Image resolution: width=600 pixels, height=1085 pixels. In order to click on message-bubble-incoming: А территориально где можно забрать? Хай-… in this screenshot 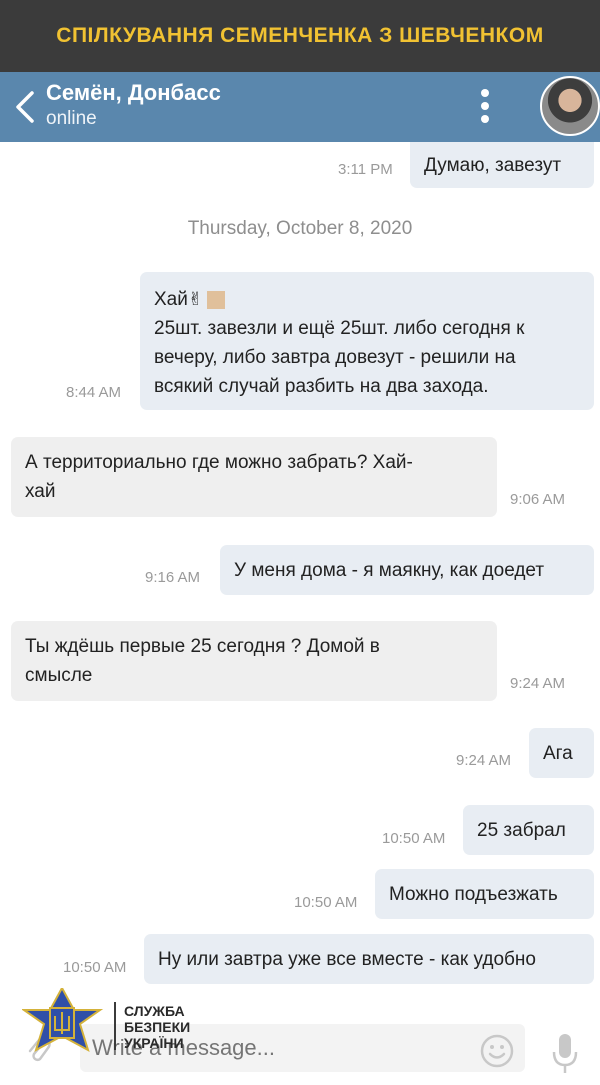, I will do `click(254, 477)`.